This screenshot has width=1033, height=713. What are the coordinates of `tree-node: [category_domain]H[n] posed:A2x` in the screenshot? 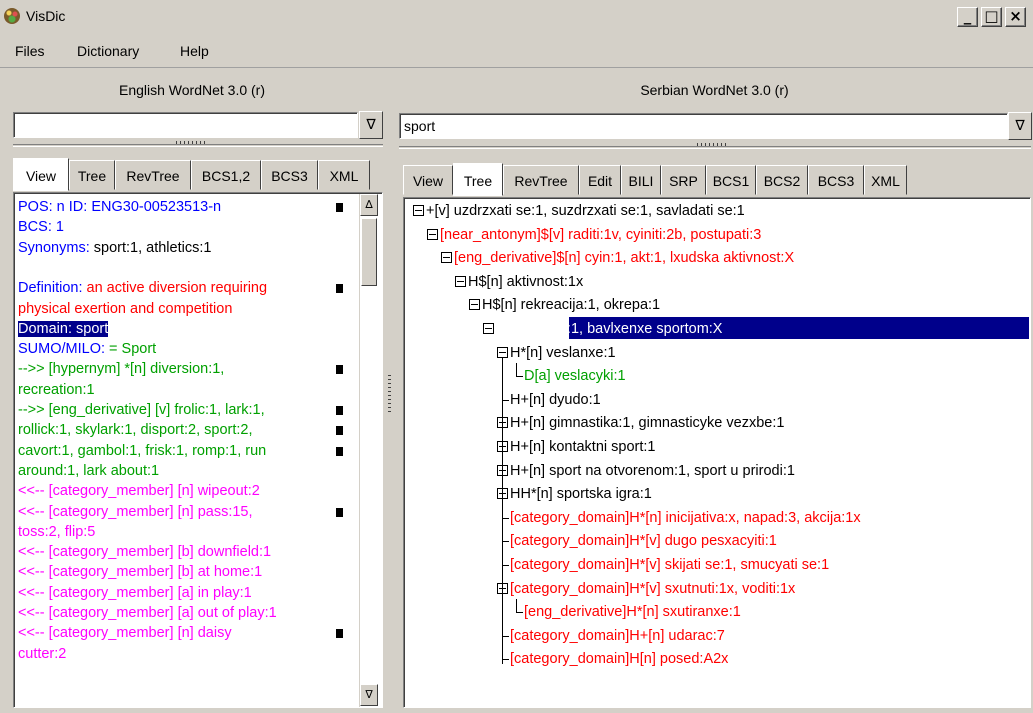 It's located at (619, 659).